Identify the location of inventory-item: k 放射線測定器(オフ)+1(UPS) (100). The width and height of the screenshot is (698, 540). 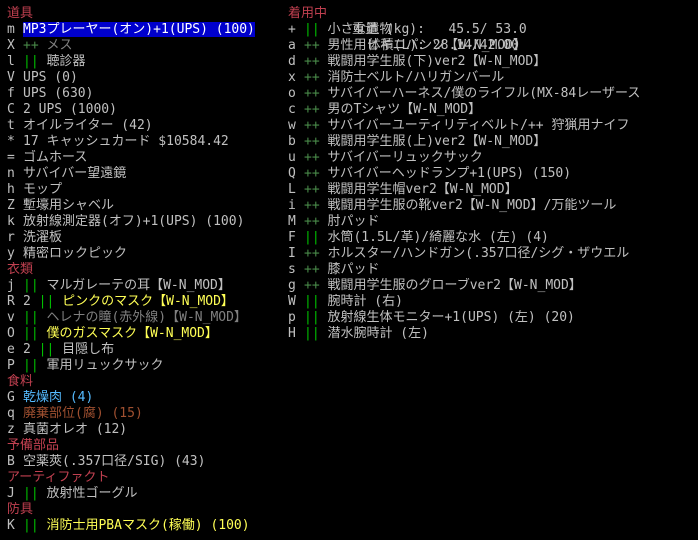
(131, 222).